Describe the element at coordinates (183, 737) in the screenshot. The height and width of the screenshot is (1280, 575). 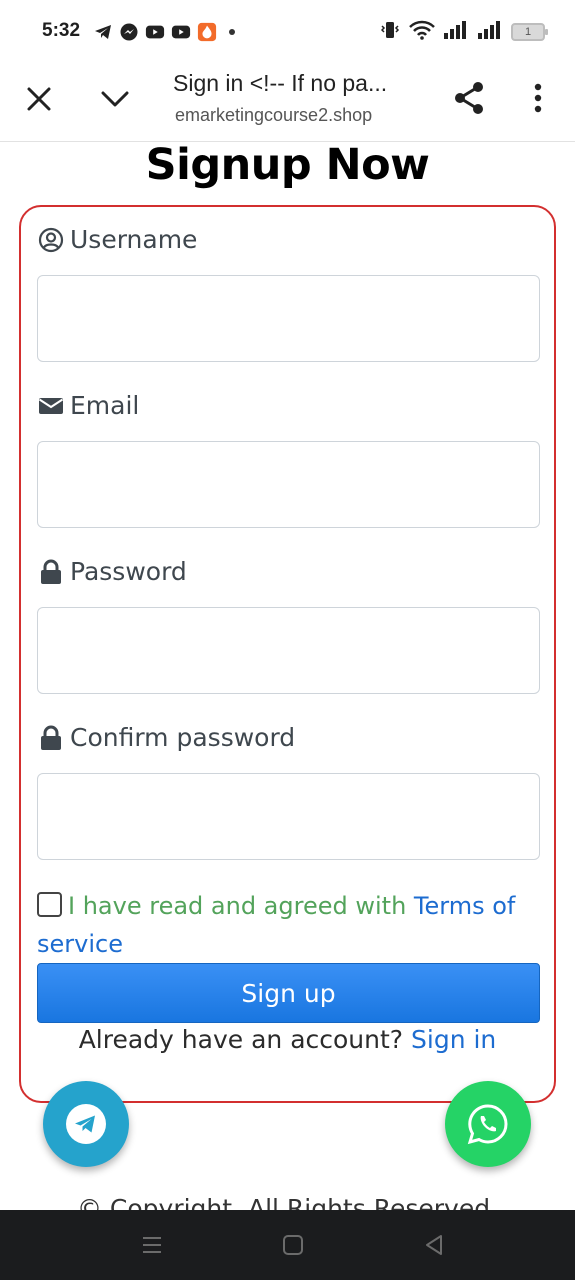
I see `confirm-password-label-text: Confirm password` at that location.